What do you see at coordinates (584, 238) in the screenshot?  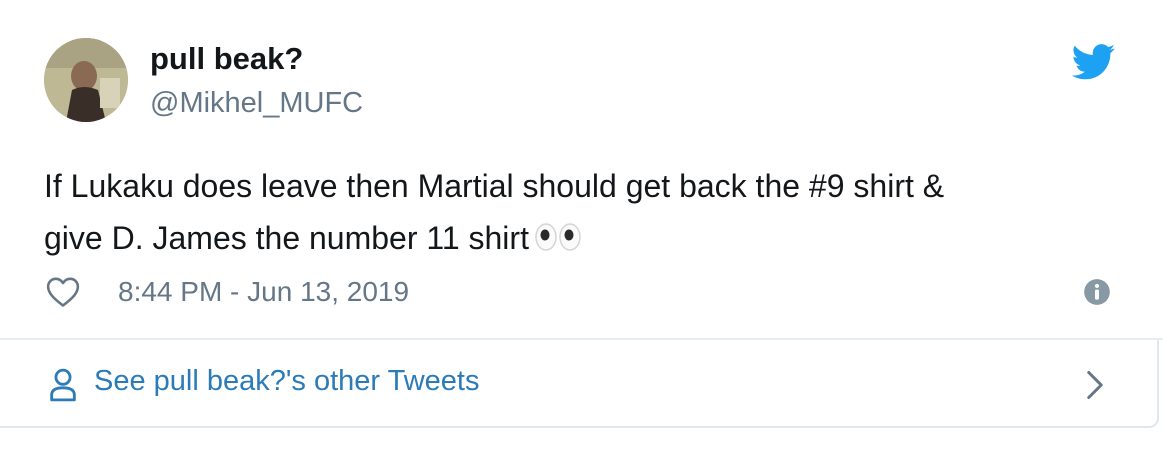 I see `tweet-text-line: give D. James the number 11 shirt` at bounding box center [584, 238].